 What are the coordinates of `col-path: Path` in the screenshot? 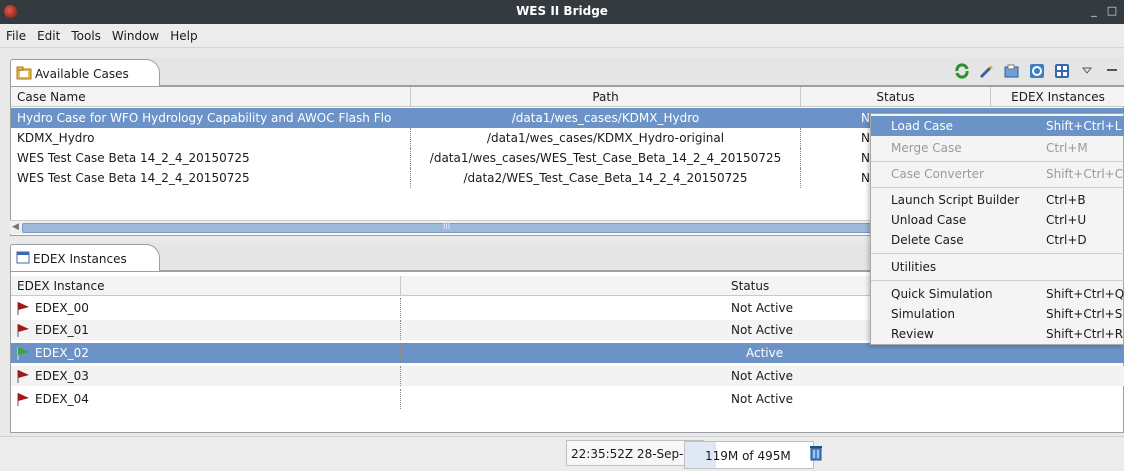 It's located at (606, 97).